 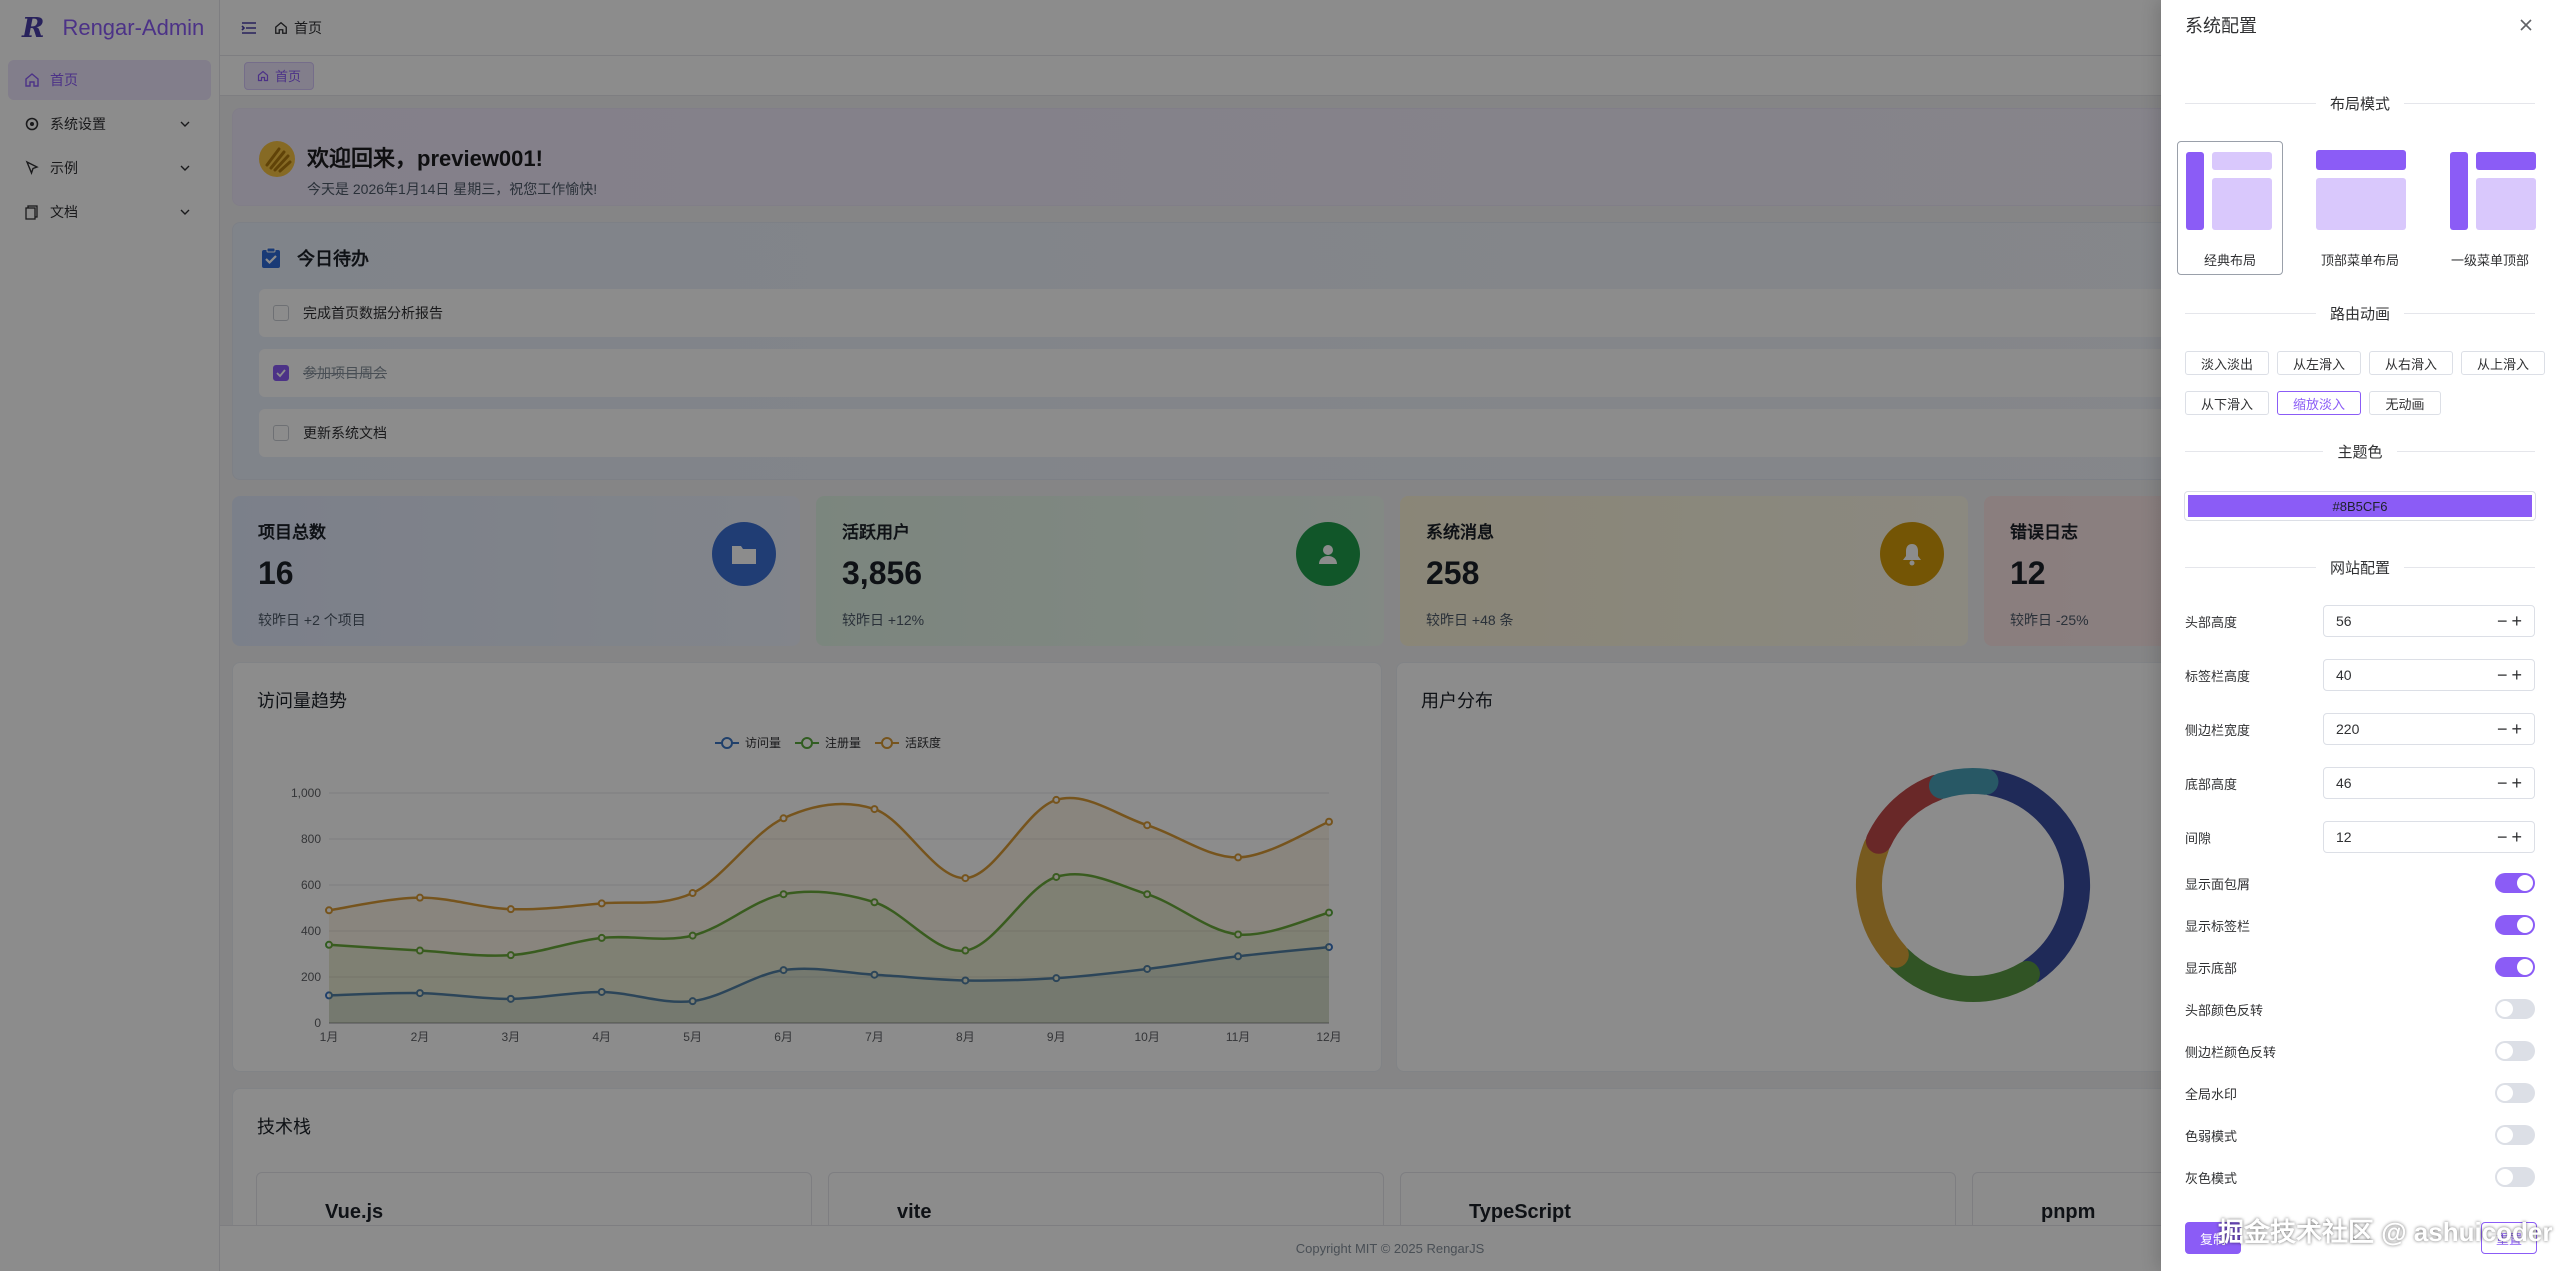 I want to click on setting-label: 头部颜色反转, so click(x=2224, y=1010).